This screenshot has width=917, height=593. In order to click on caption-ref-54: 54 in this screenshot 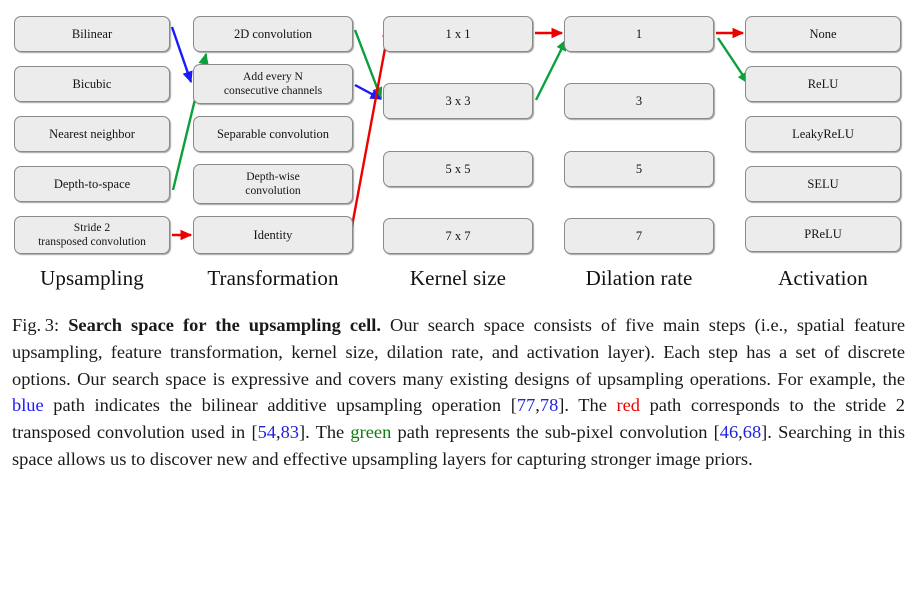, I will do `click(266, 432)`.